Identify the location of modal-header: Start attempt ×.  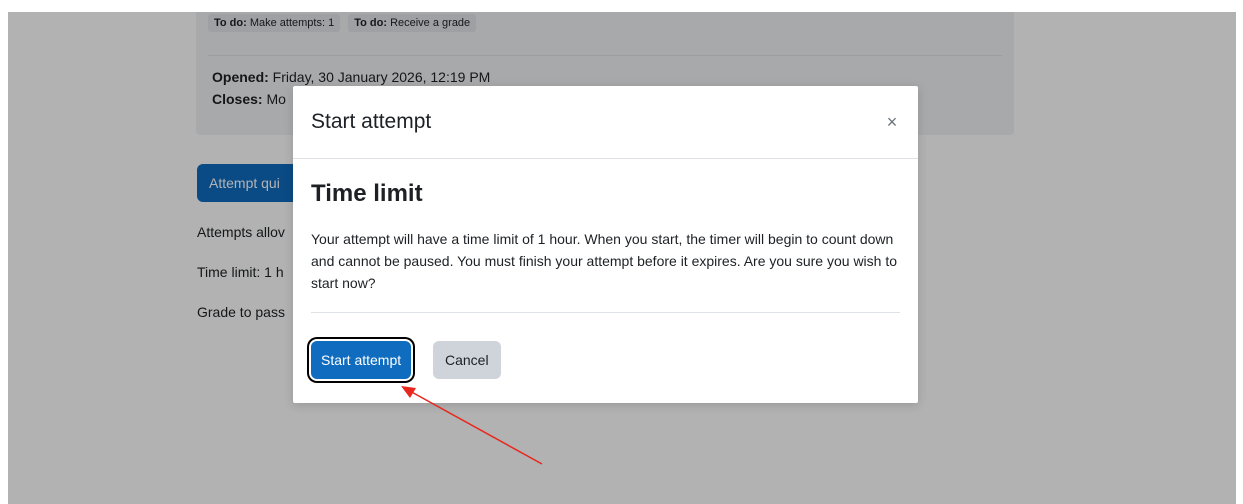
(605, 122).